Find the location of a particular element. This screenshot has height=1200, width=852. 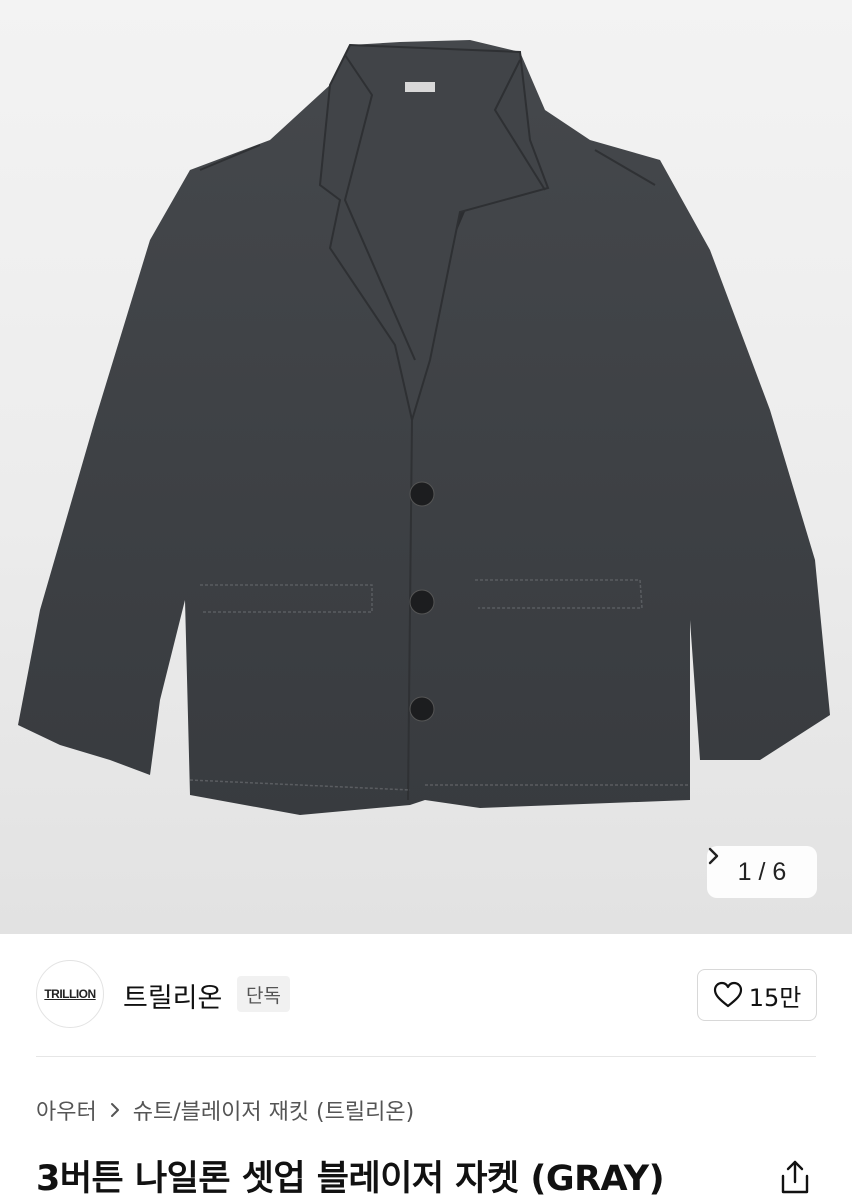

heart-outline-icon is located at coordinates (727, 994).